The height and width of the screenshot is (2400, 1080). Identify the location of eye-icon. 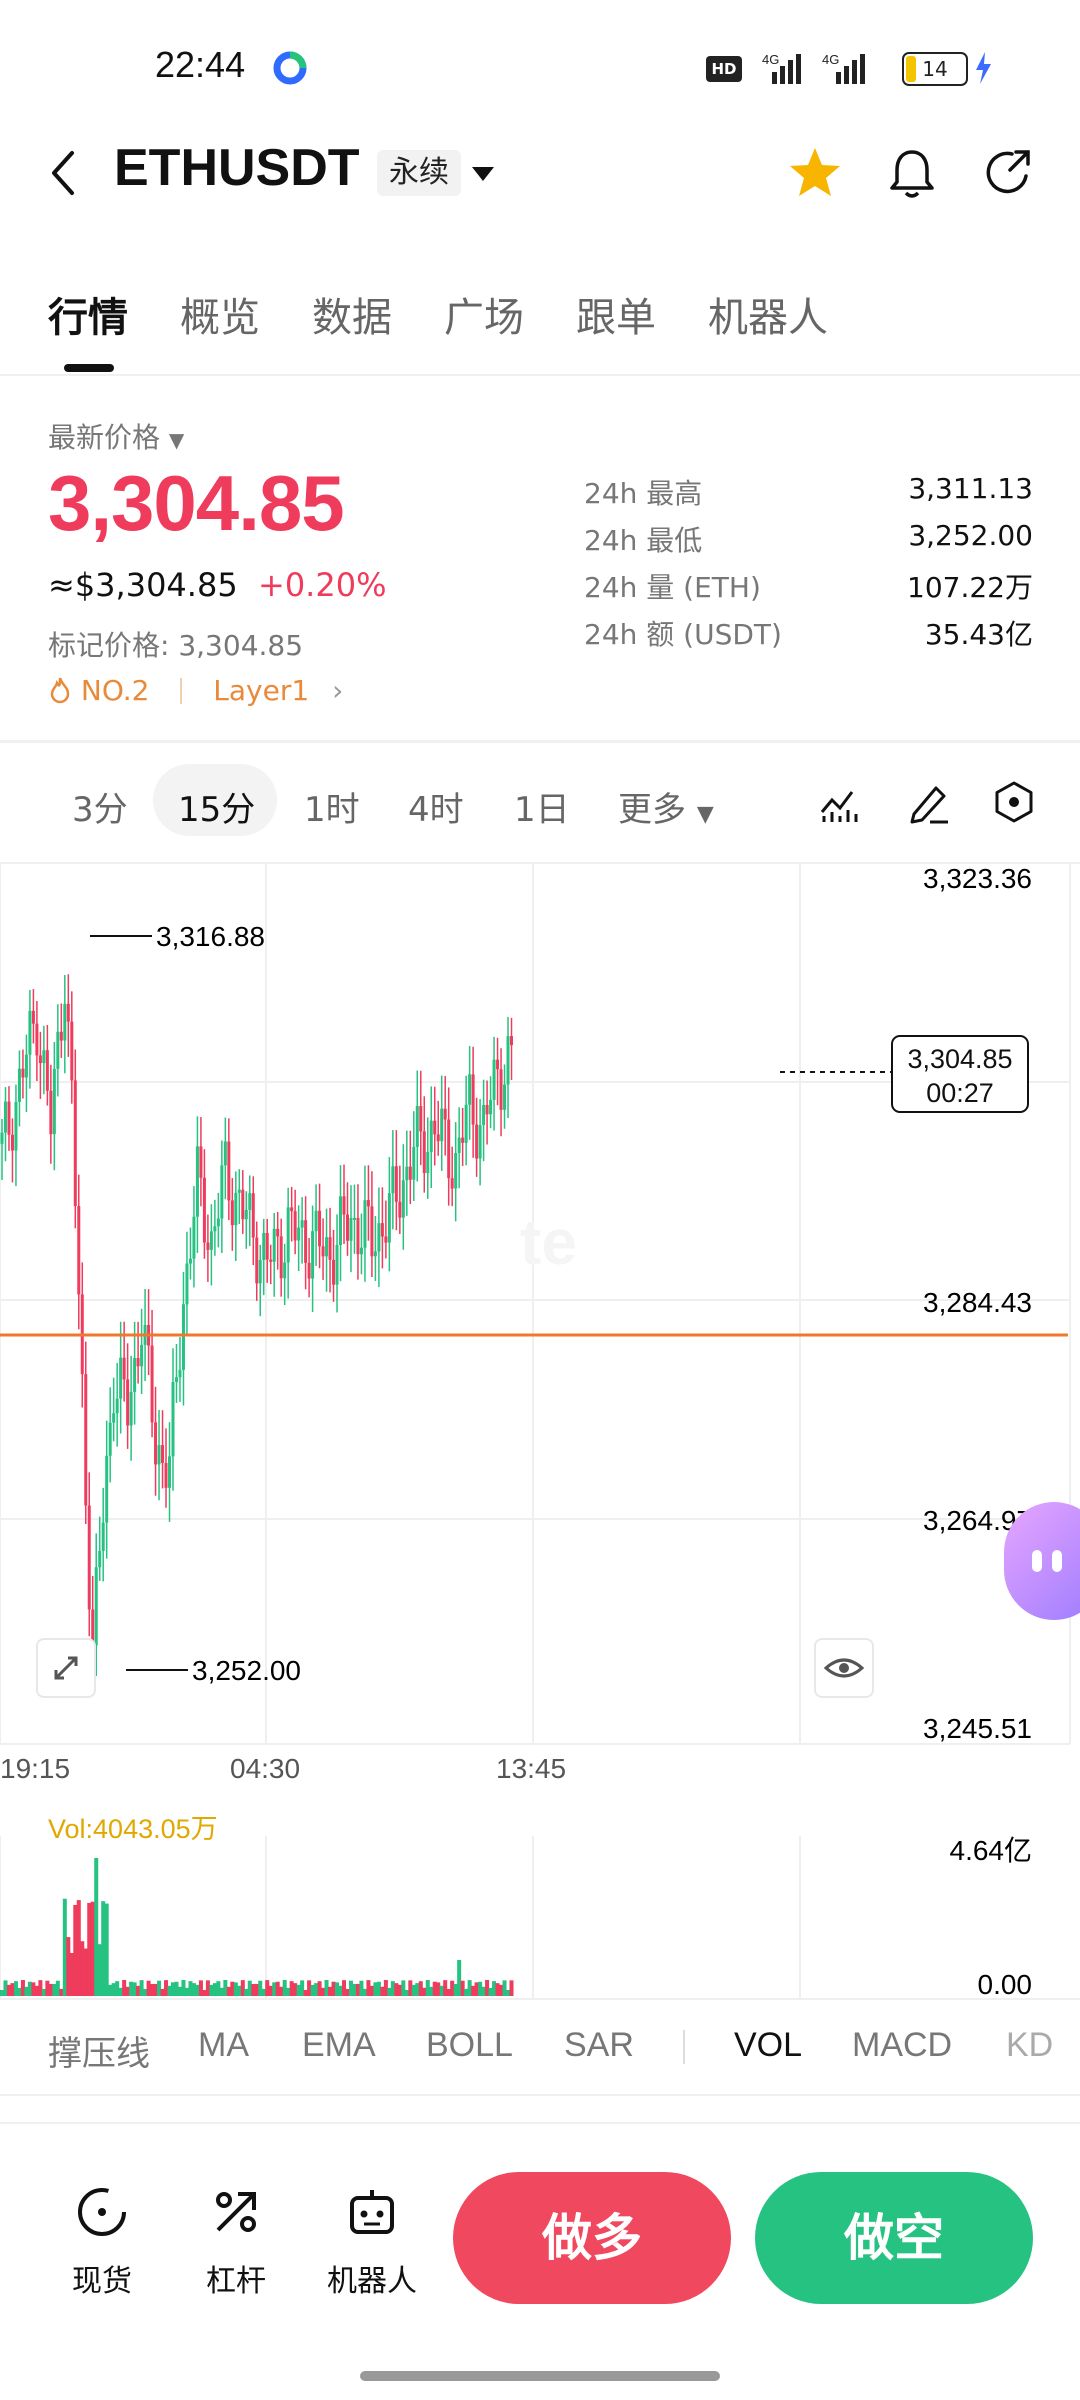
(844, 1668).